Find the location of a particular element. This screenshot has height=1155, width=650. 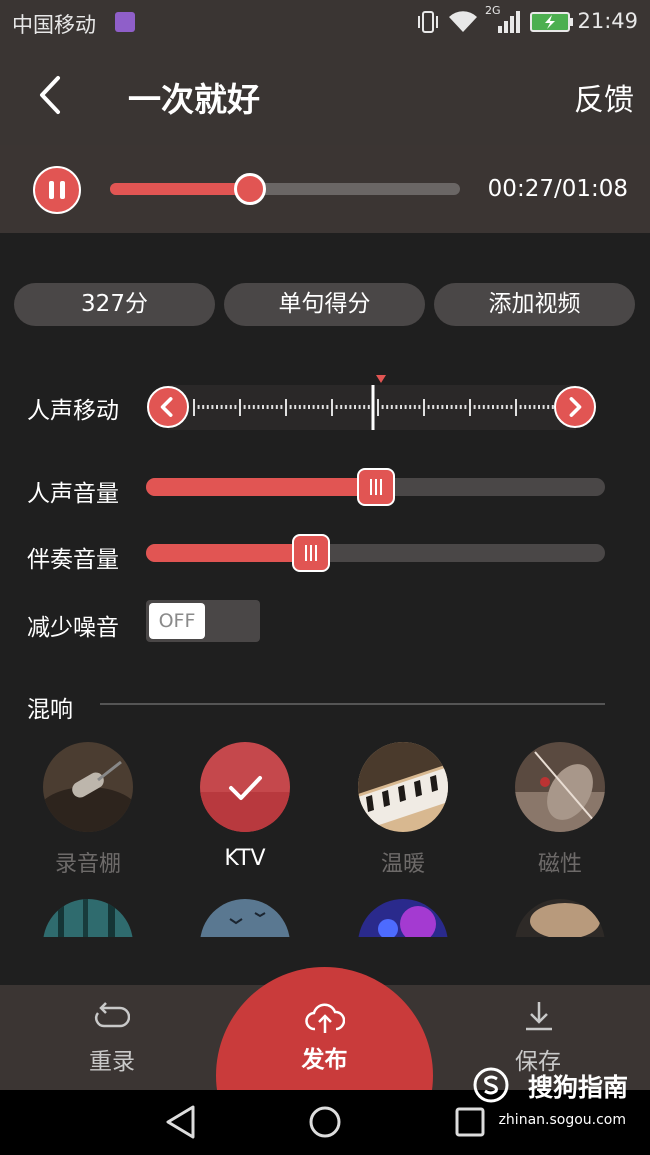

shift-left-button is located at coordinates (168, 407).